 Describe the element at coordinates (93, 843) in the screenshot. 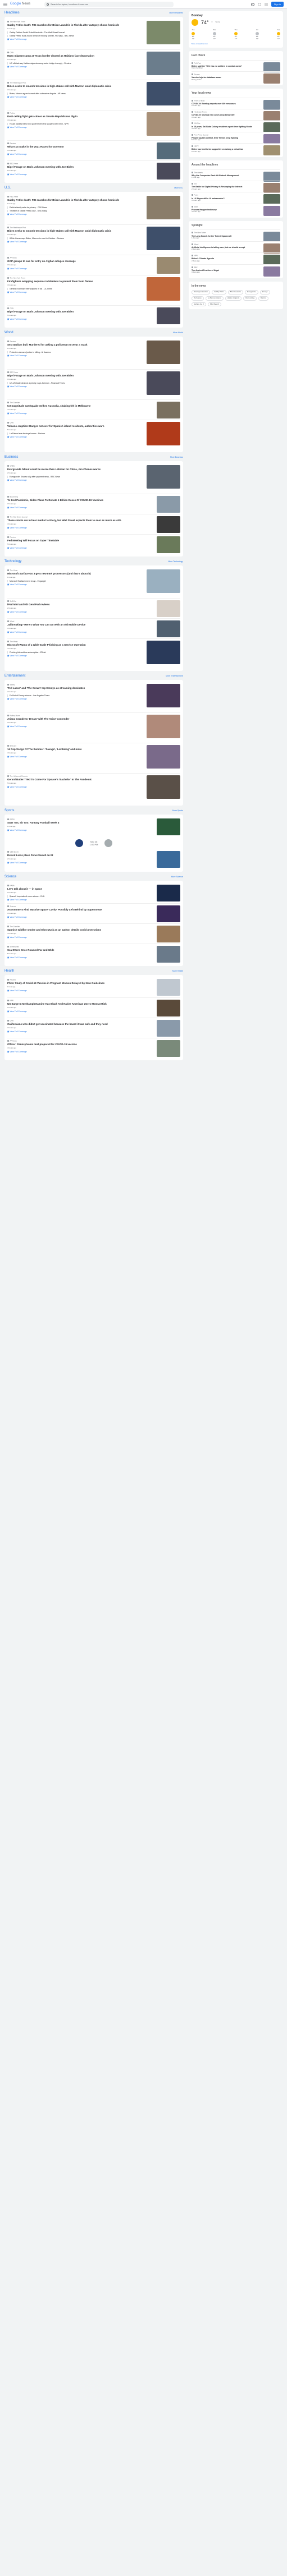

I see `game-card: Sep 26 1:00 PM` at that location.